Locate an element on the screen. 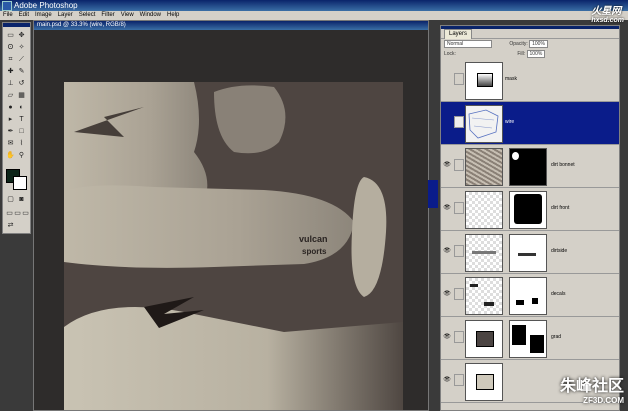 Image resolution: width=628 pixels, height=411 pixels. app-titlebar: Adobe Photoshop is located at coordinates (314, 5).